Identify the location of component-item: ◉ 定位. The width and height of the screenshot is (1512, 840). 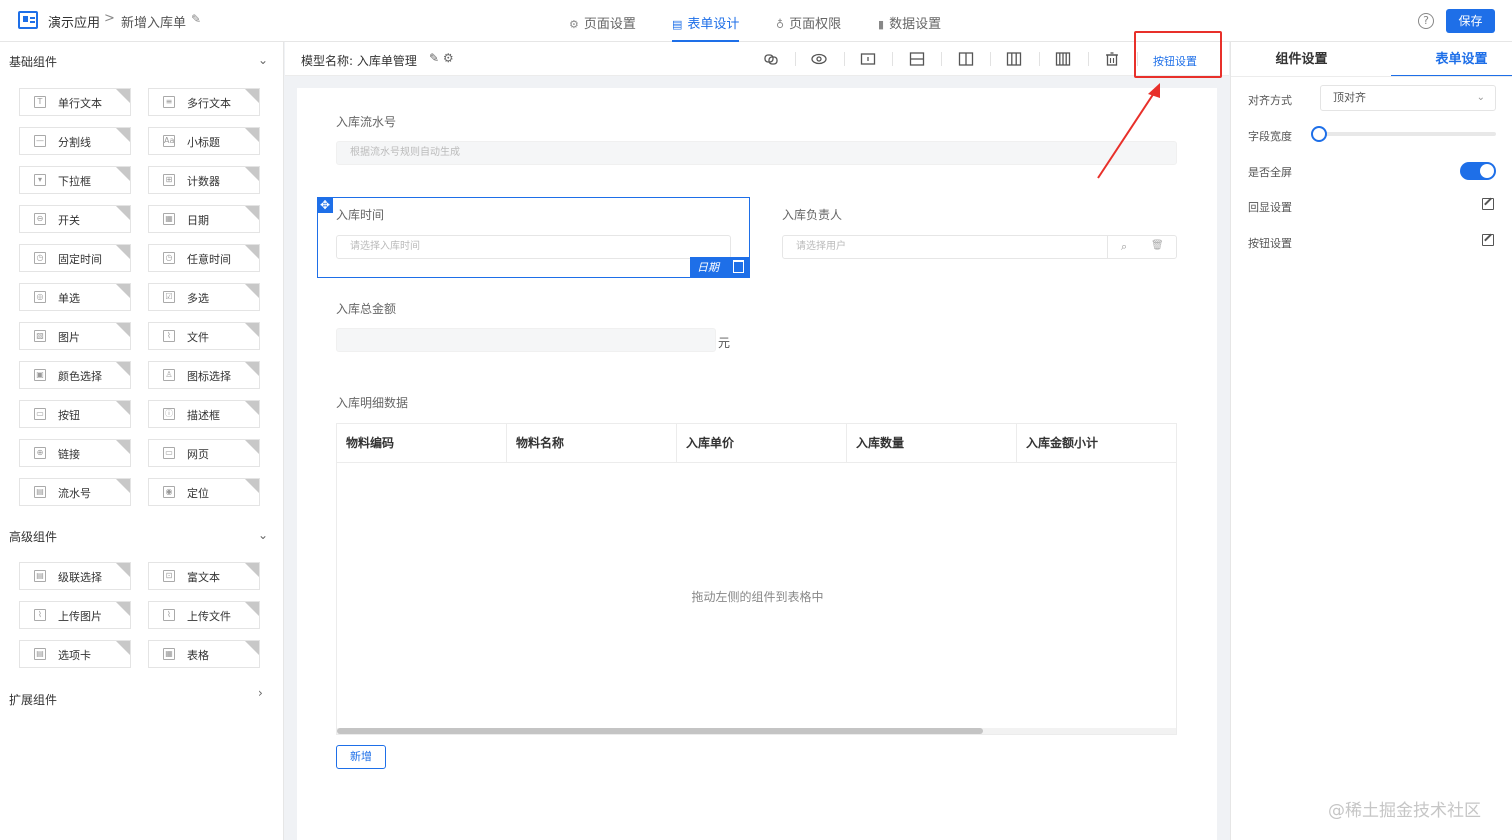
(204, 492).